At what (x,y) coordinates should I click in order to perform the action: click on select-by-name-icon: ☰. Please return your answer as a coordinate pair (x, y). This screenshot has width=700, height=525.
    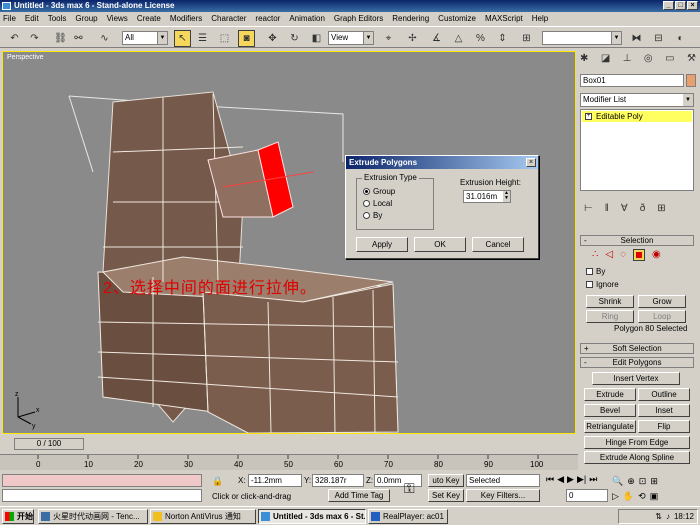
    Looking at the image, I should click on (202, 38).